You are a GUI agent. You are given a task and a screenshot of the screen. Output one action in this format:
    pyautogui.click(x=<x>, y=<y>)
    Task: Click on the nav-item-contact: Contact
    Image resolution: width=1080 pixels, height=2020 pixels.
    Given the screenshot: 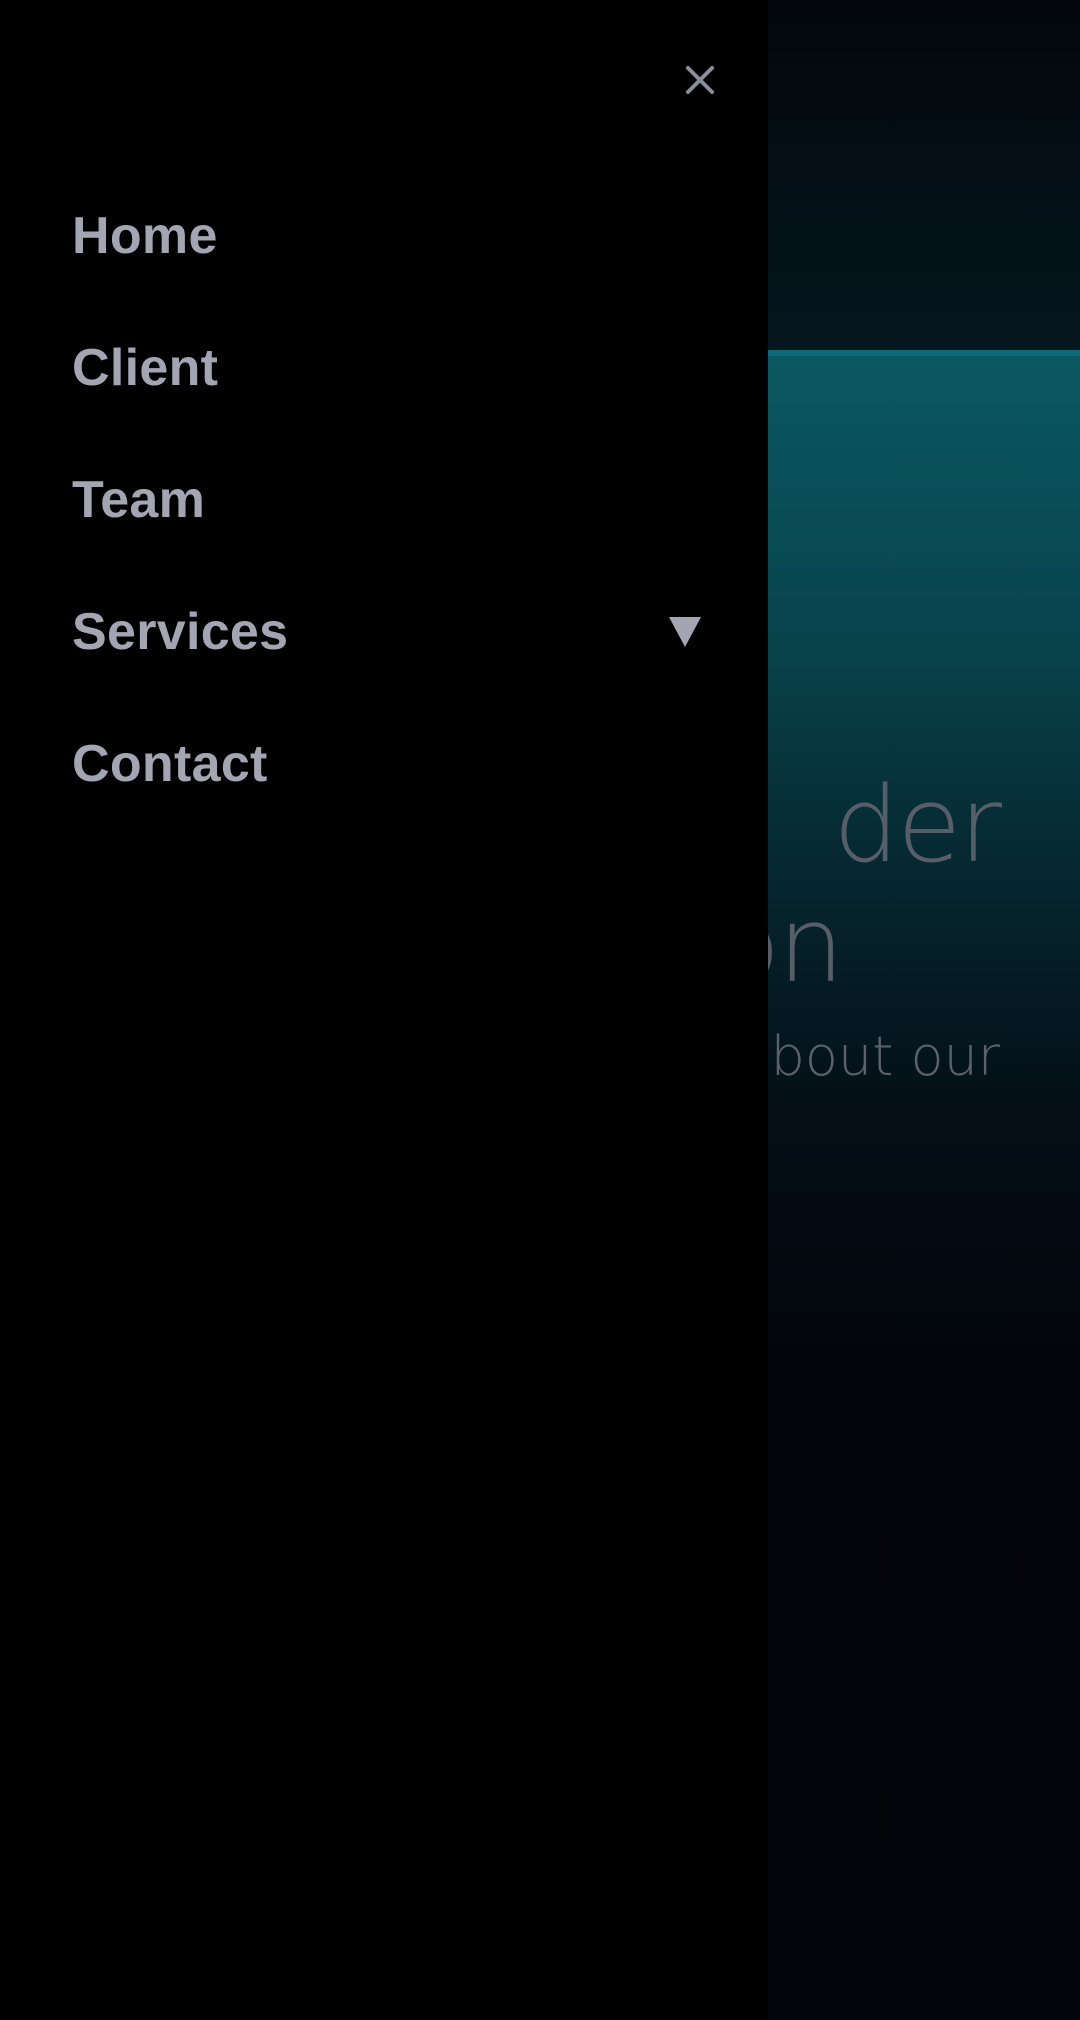 What is the action you would take?
    pyautogui.click(x=387, y=764)
    